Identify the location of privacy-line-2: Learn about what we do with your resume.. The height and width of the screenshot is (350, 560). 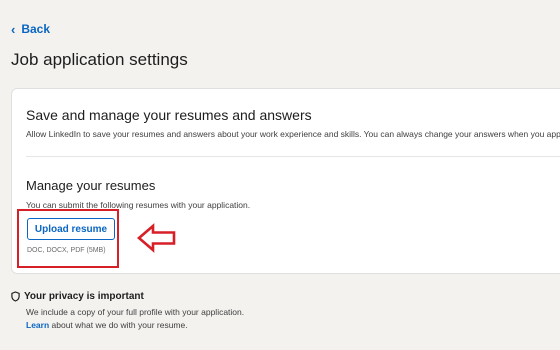
(135, 325).